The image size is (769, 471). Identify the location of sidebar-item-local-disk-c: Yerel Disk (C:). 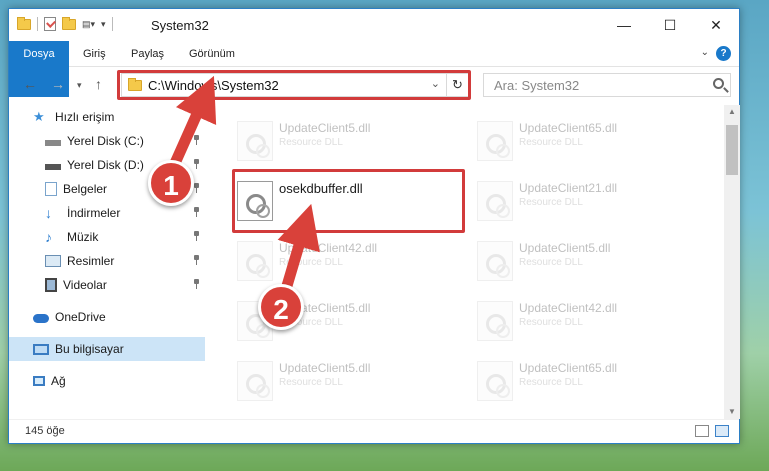
(107, 141).